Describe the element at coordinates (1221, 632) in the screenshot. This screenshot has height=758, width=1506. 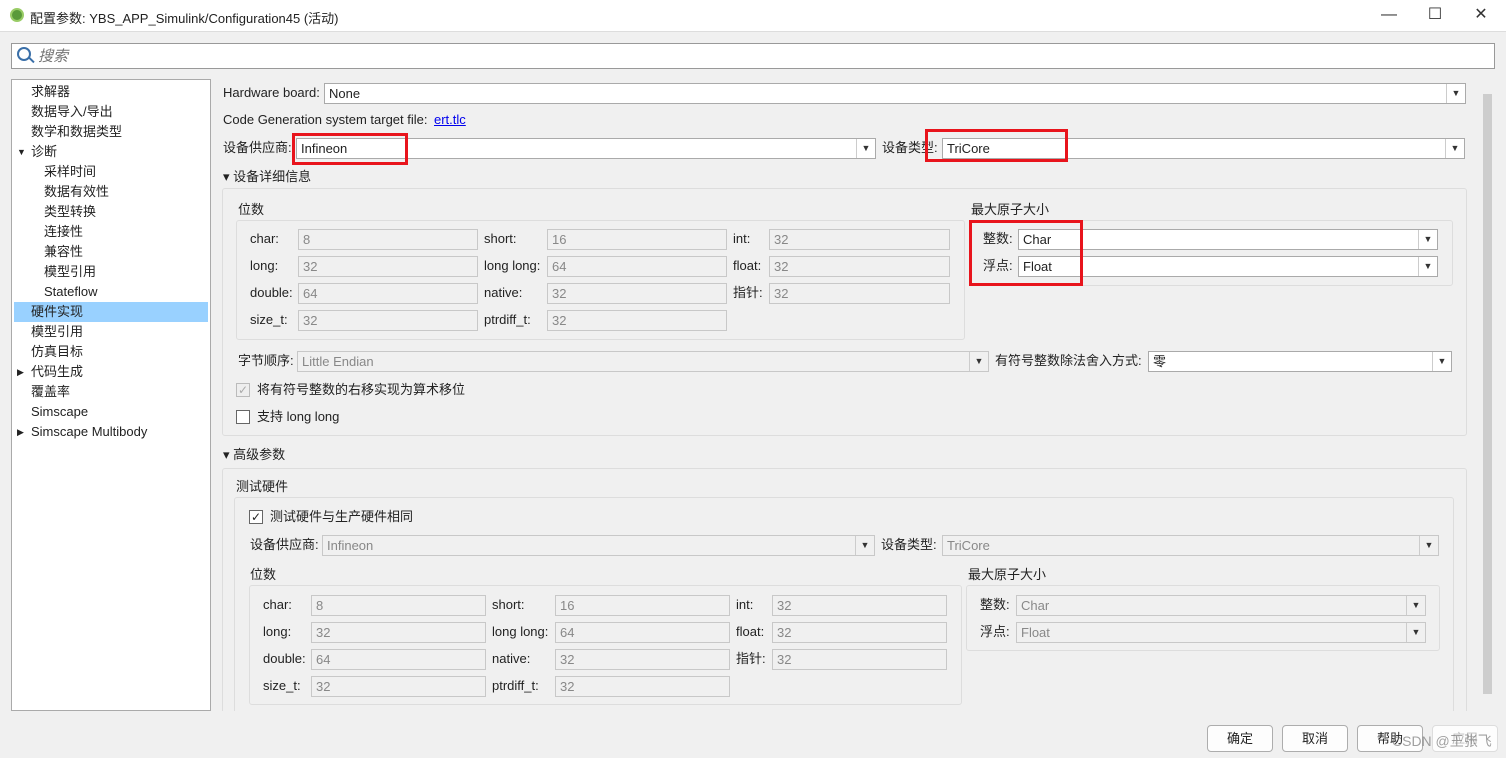
I see `test-float-select: Float ▼` at that location.